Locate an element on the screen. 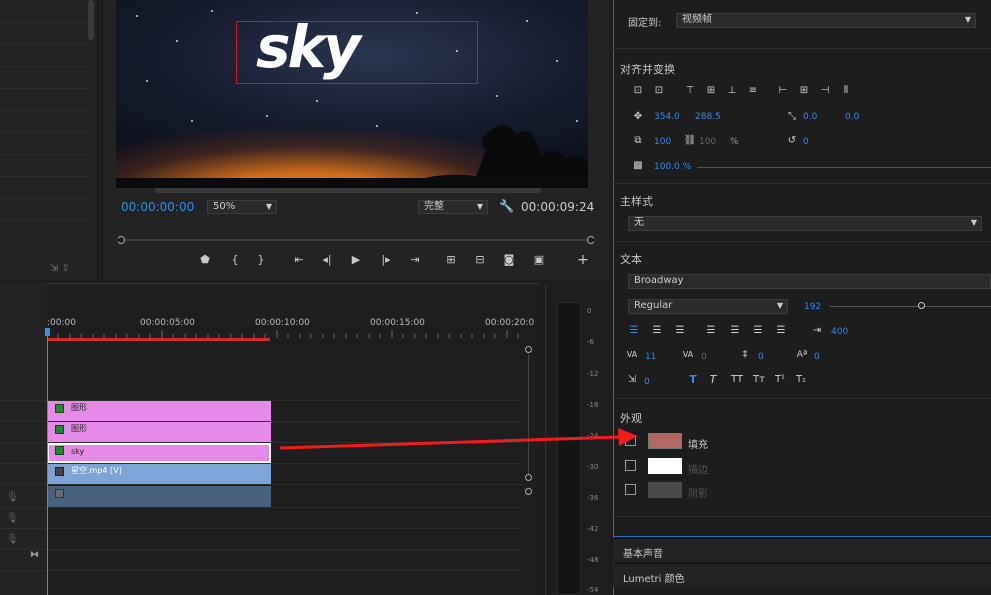  clip-sky-selected: sky is located at coordinates (159, 453).